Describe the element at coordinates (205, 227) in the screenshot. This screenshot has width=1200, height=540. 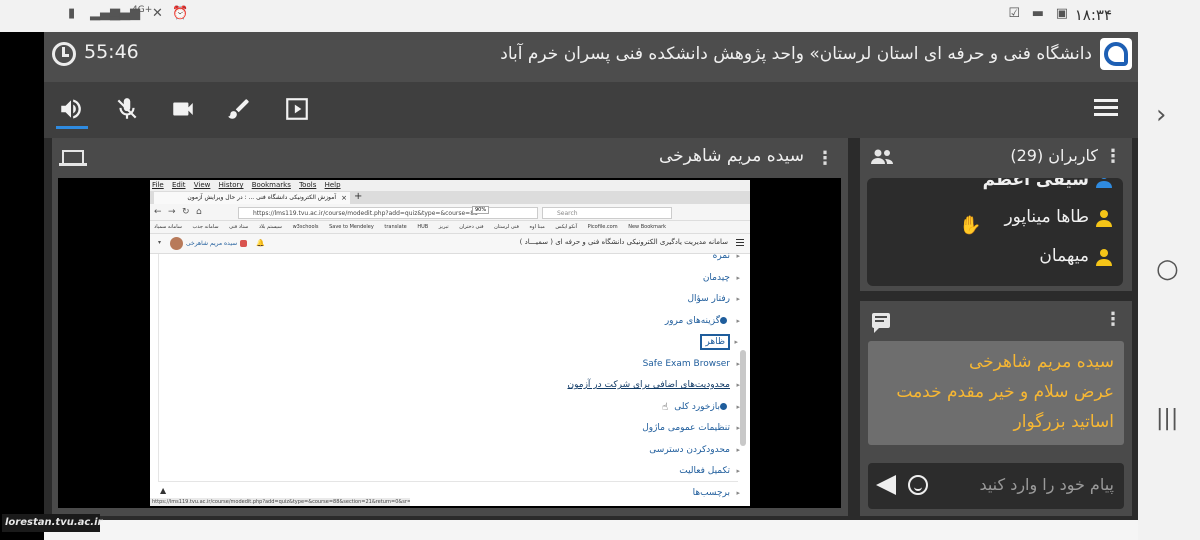
I see `bookmark: سامانه جذب` at that location.